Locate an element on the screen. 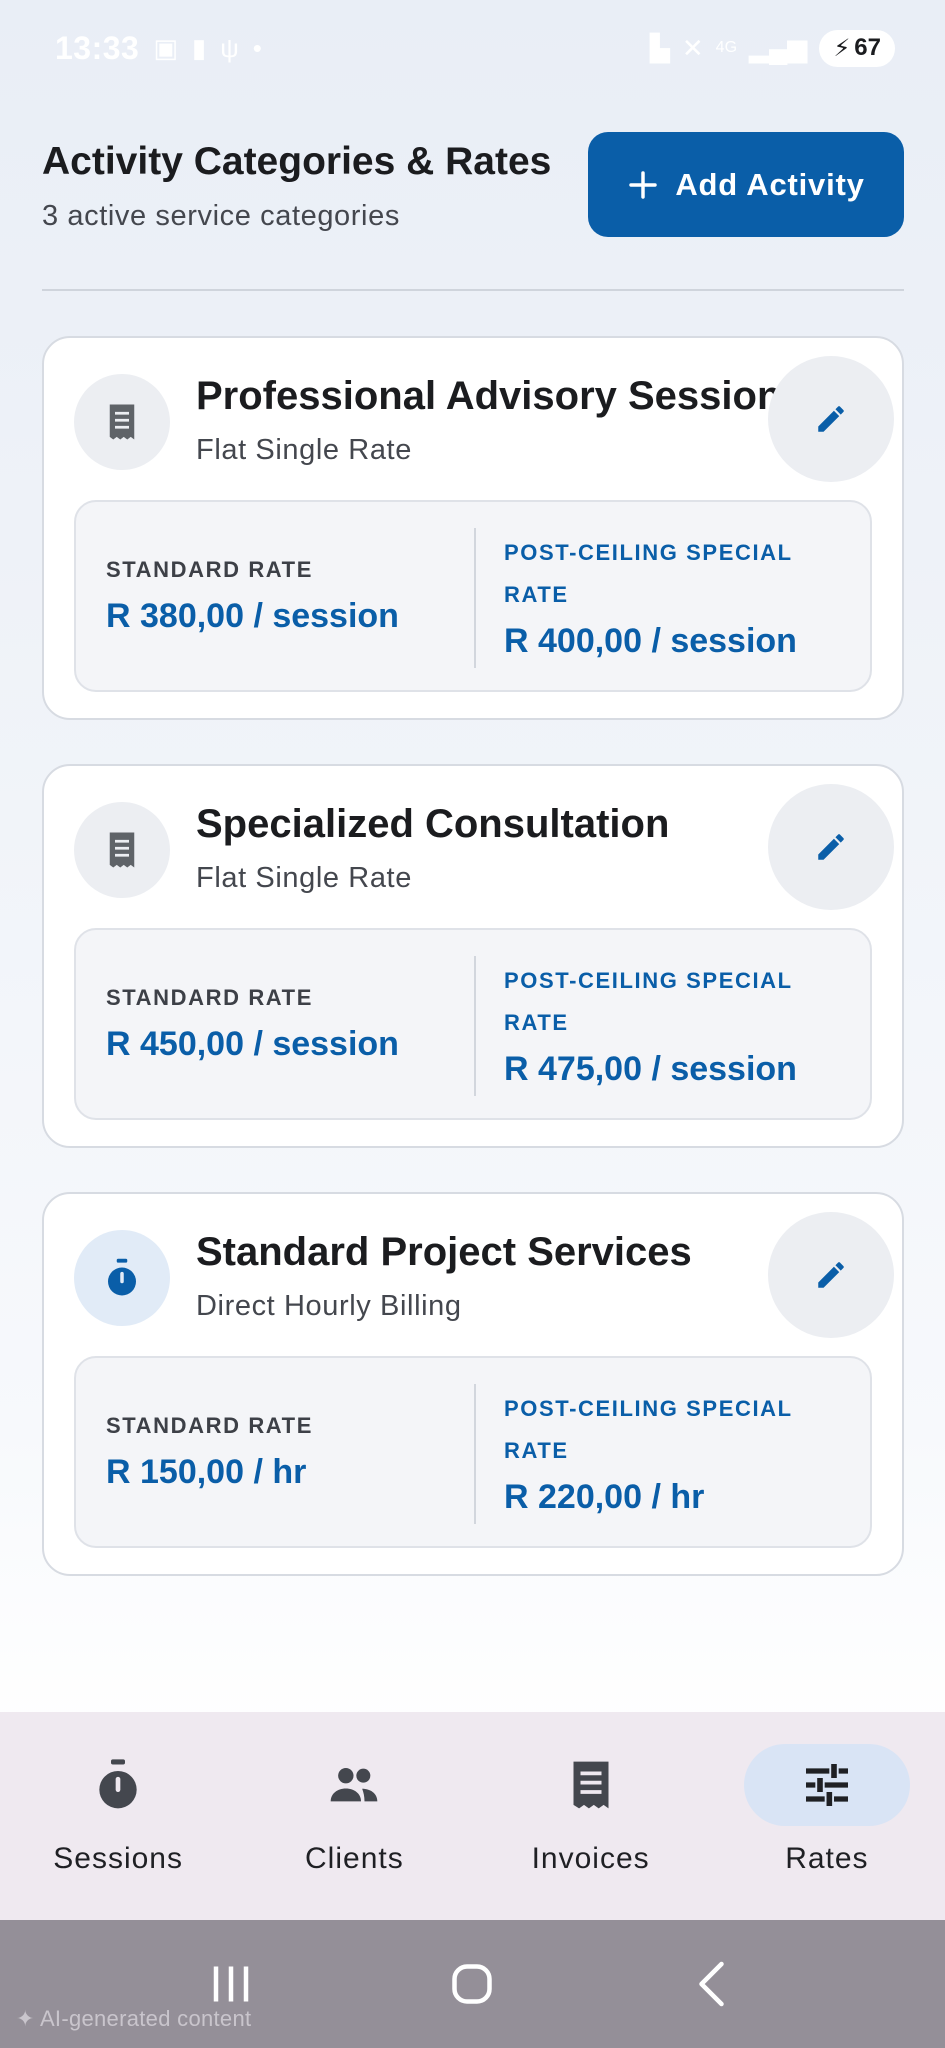  ai-generated-label: AI-generated content is located at coordinates (145, 2018).